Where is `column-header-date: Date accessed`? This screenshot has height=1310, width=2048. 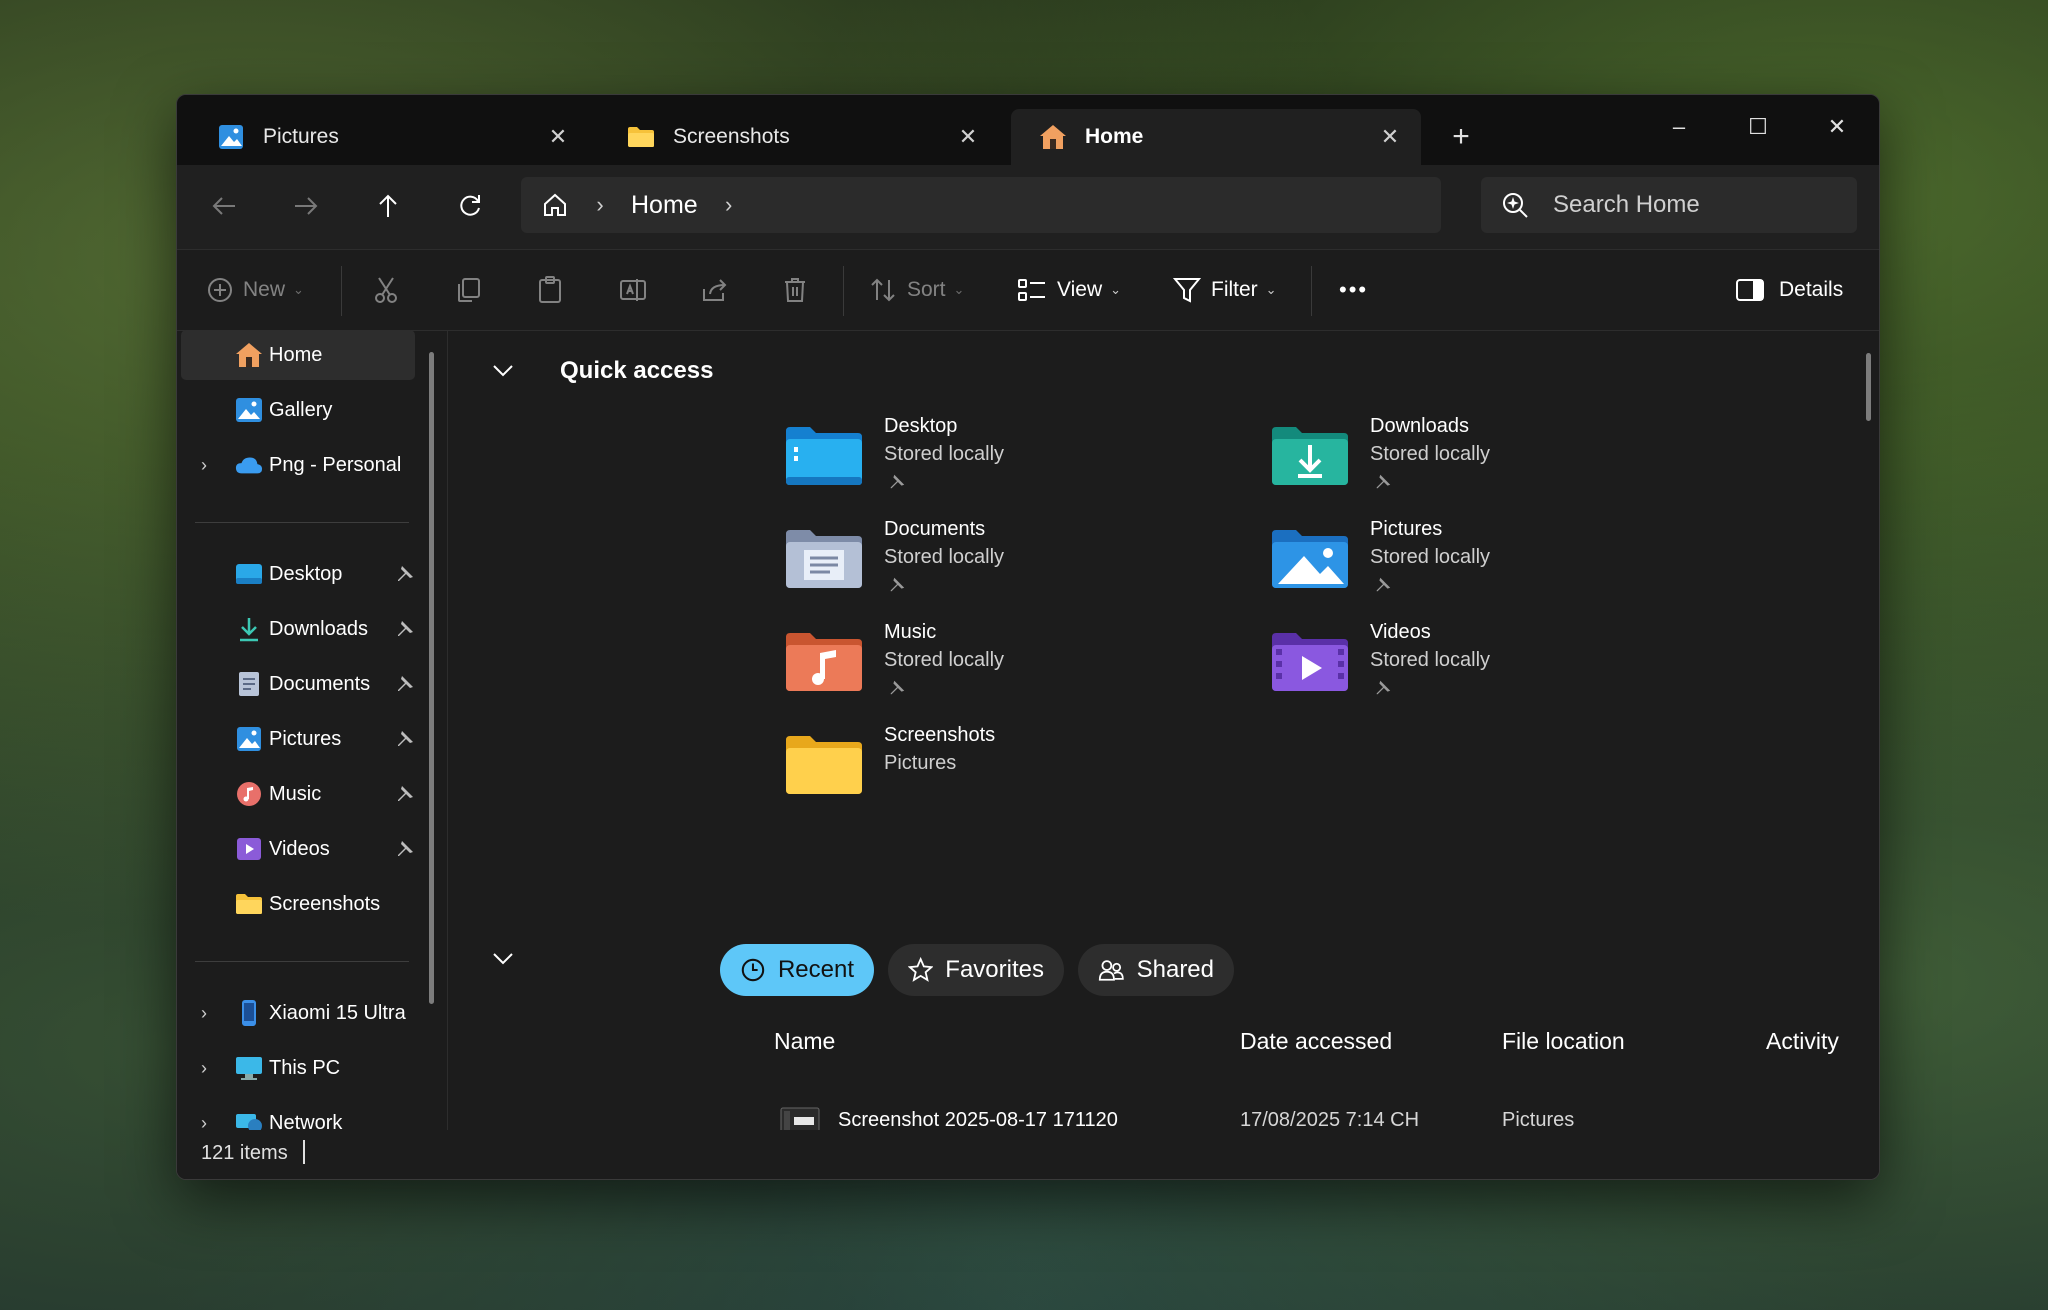 column-header-date: Date accessed is located at coordinates (1316, 1041).